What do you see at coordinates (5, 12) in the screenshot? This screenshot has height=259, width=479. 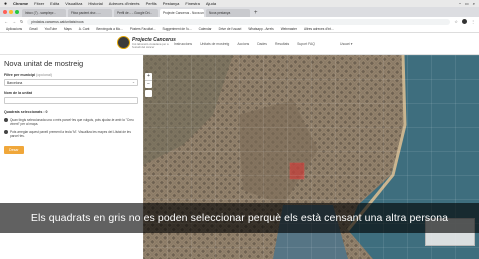 I see `close-window-button` at bounding box center [5, 12].